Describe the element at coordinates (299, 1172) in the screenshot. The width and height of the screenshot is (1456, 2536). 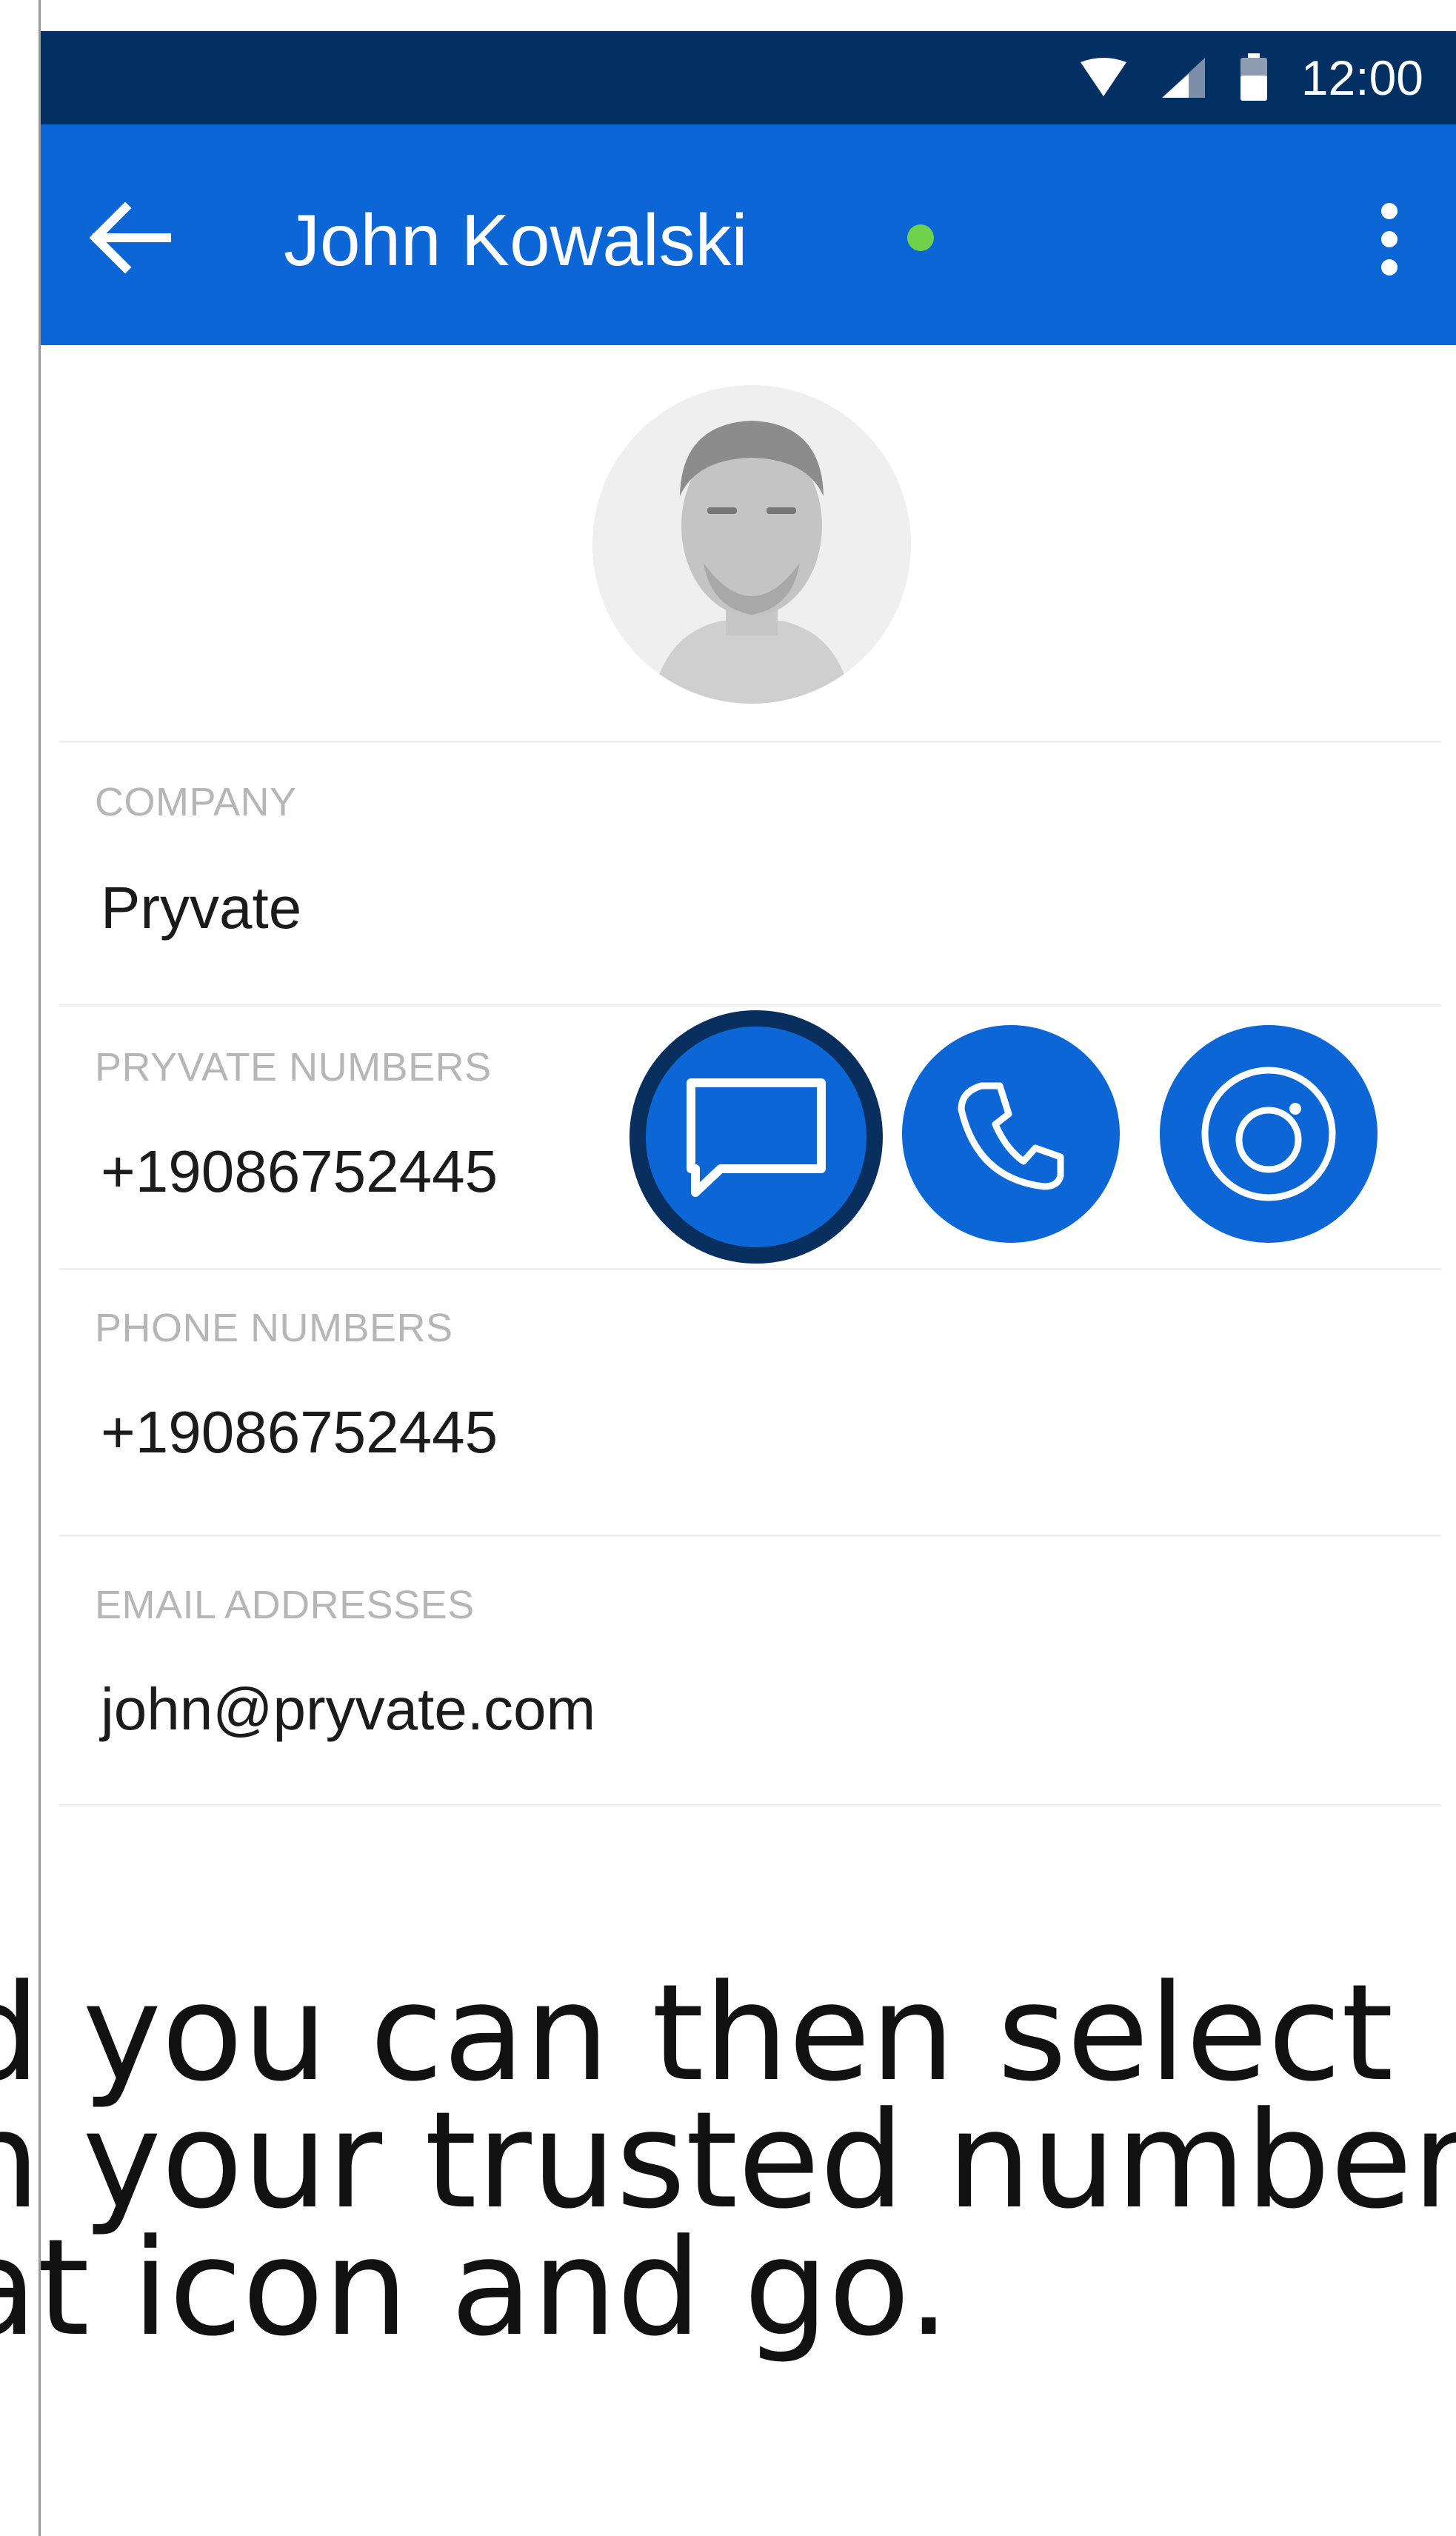
I see `pryvate-number-value: +19086752445` at that location.